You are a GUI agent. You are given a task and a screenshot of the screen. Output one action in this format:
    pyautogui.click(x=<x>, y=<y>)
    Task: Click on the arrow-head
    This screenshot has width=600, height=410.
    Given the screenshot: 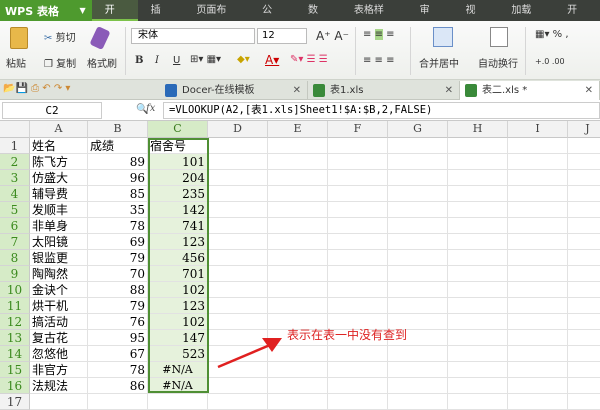 What is the action you would take?
    pyautogui.click(x=272, y=345)
    